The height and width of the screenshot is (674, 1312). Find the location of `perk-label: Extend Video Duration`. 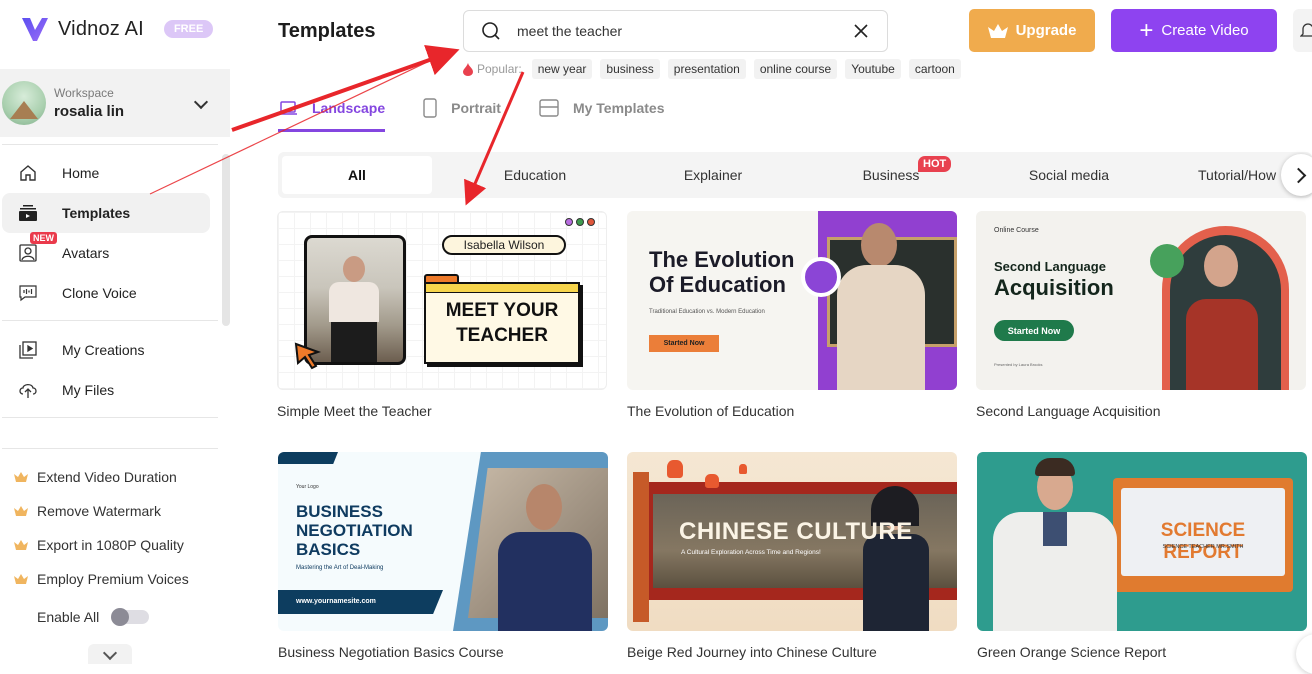

perk-label: Extend Video Duration is located at coordinates (107, 477).